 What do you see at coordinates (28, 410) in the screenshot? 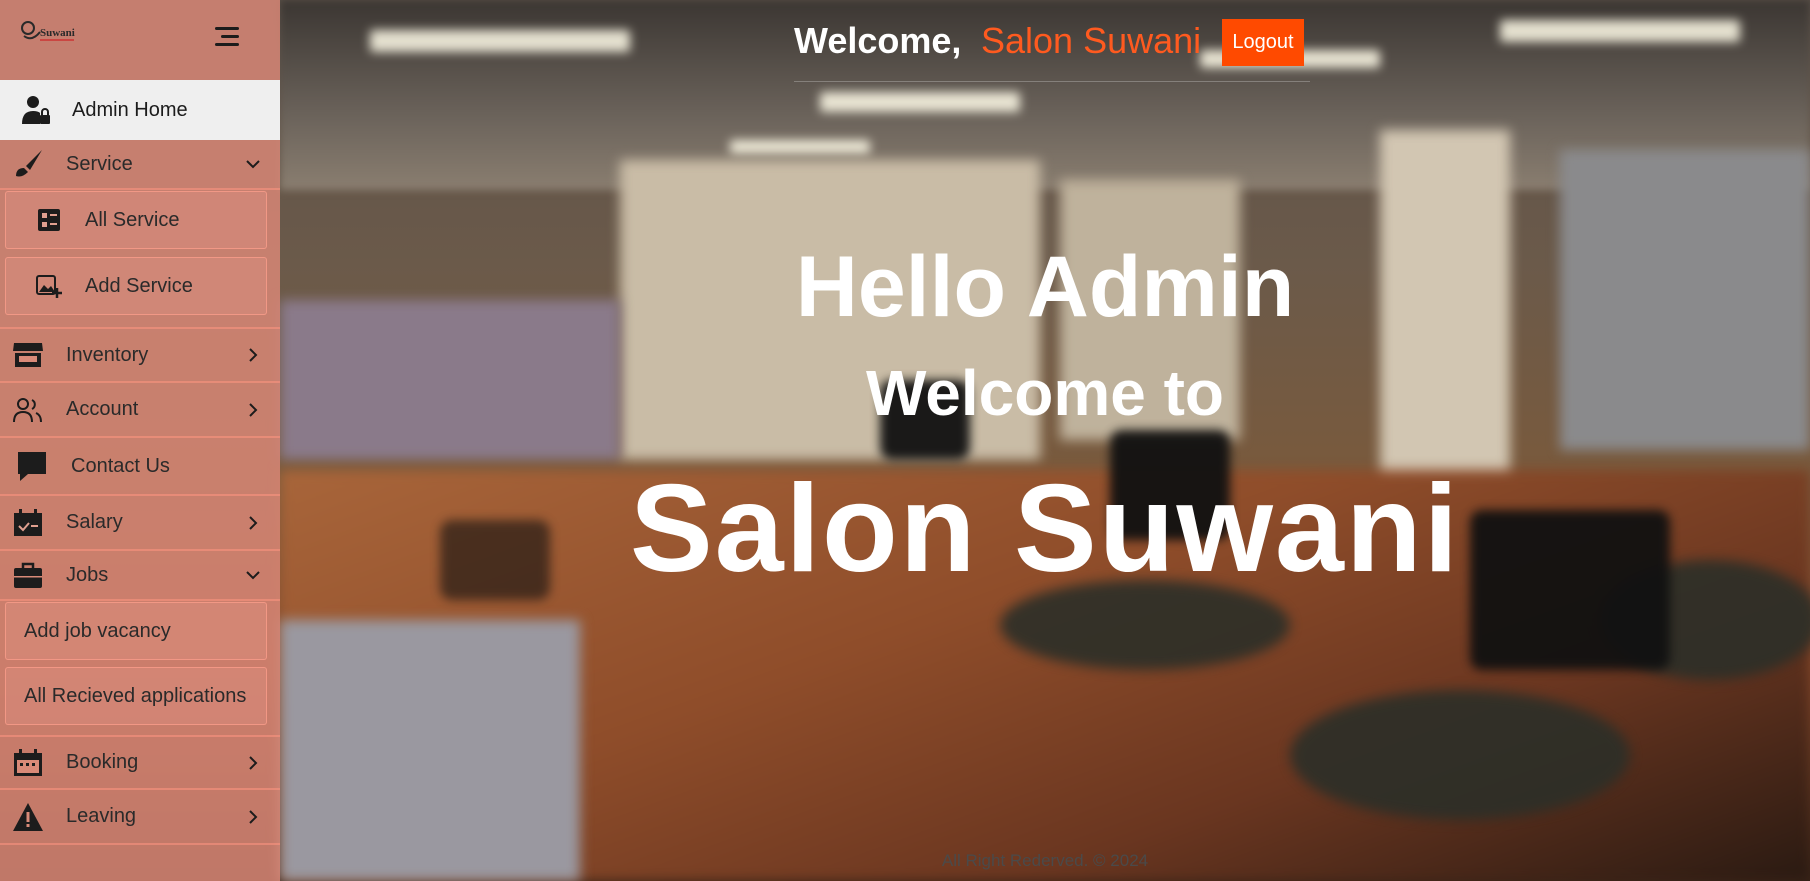
I see `users-icon` at bounding box center [28, 410].